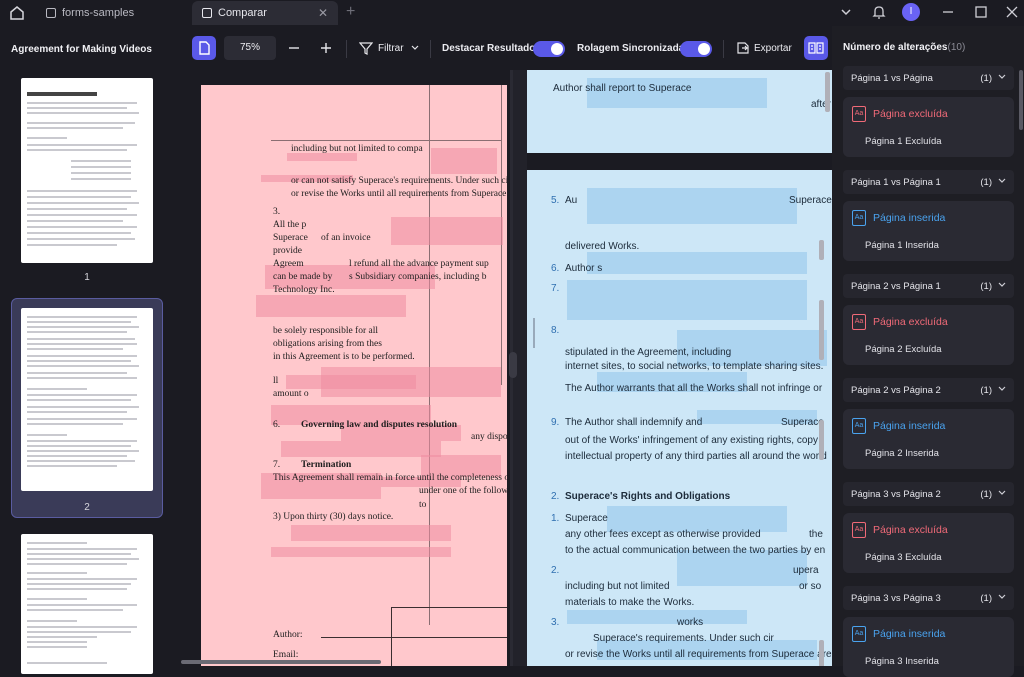 Image resolution: width=1024 pixels, height=677 pixels. What do you see at coordinates (928, 182) in the screenshot?
I see `change-group-header: Página 1 vs Página 1 (1)` at bounding box center [928, 182].